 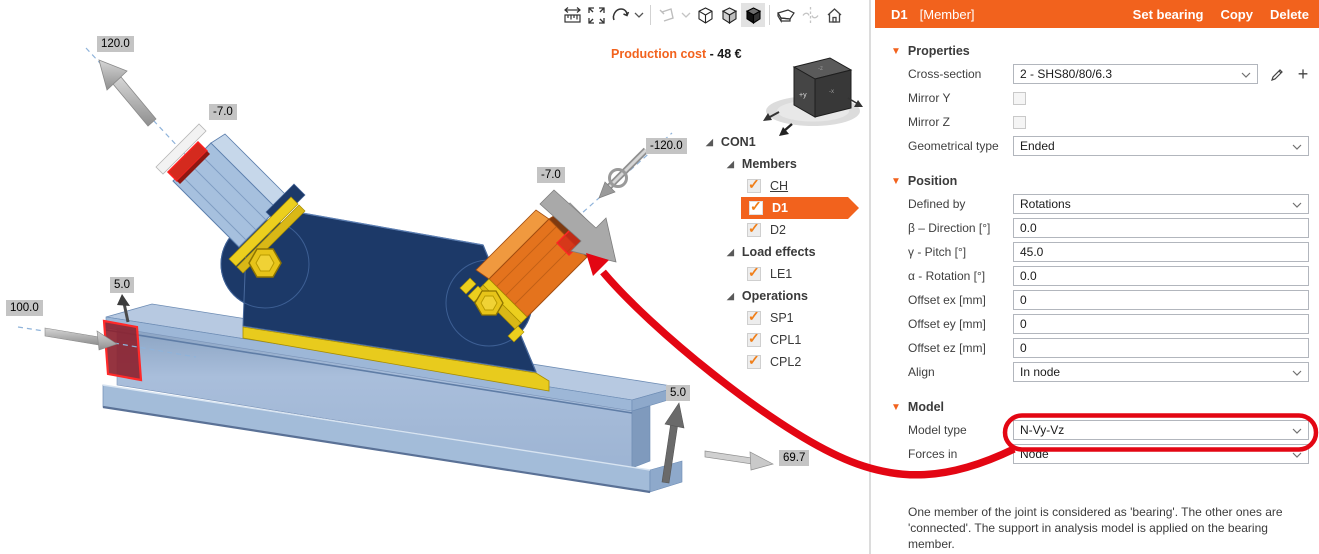 I want to click on solid-view-icon, so click(x=753, y=15).